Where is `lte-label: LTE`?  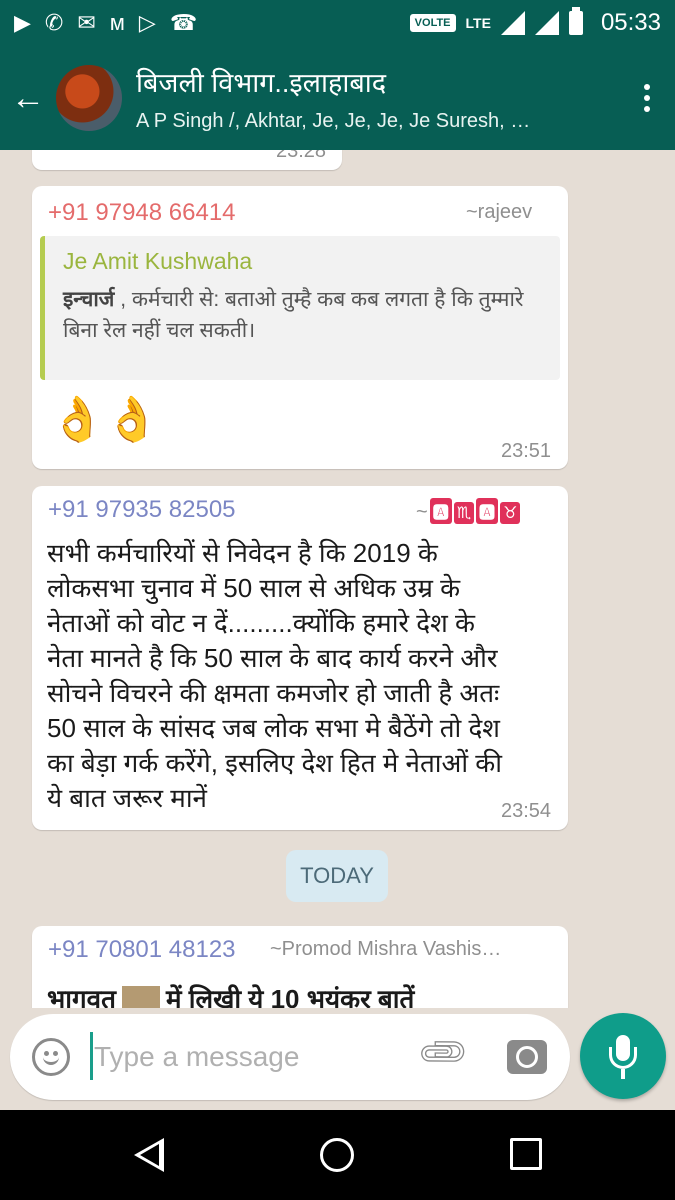
lte-label: LTE is located at coordinates (478, 23).